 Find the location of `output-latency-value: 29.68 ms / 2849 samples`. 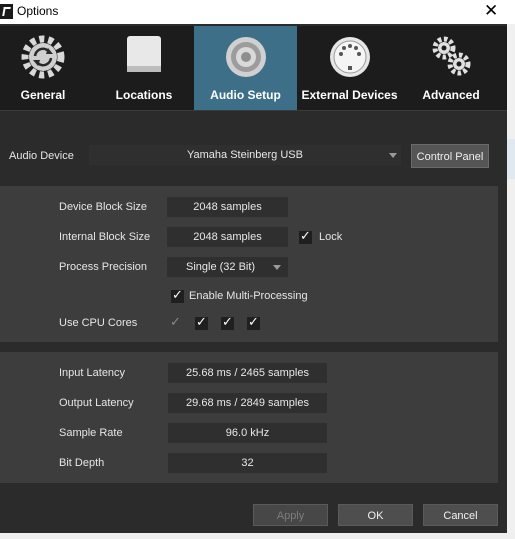

output-latency-value: 29.68 ms / 2849 samples is located at coordinates (247, 403).